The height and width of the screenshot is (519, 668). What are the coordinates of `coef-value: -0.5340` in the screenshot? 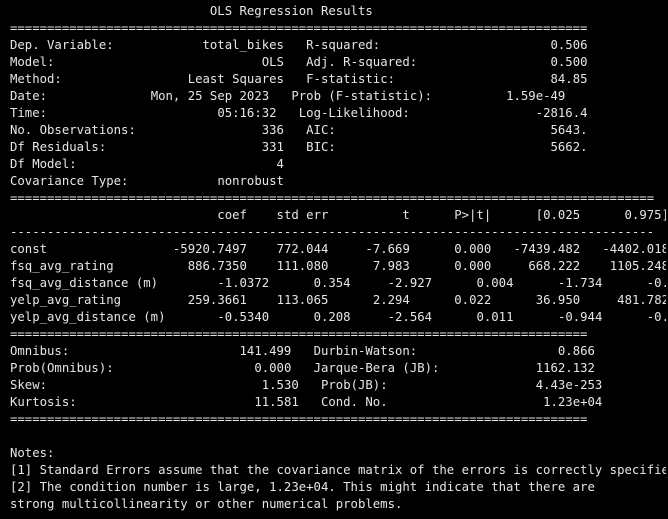 It's located at (243, 317).